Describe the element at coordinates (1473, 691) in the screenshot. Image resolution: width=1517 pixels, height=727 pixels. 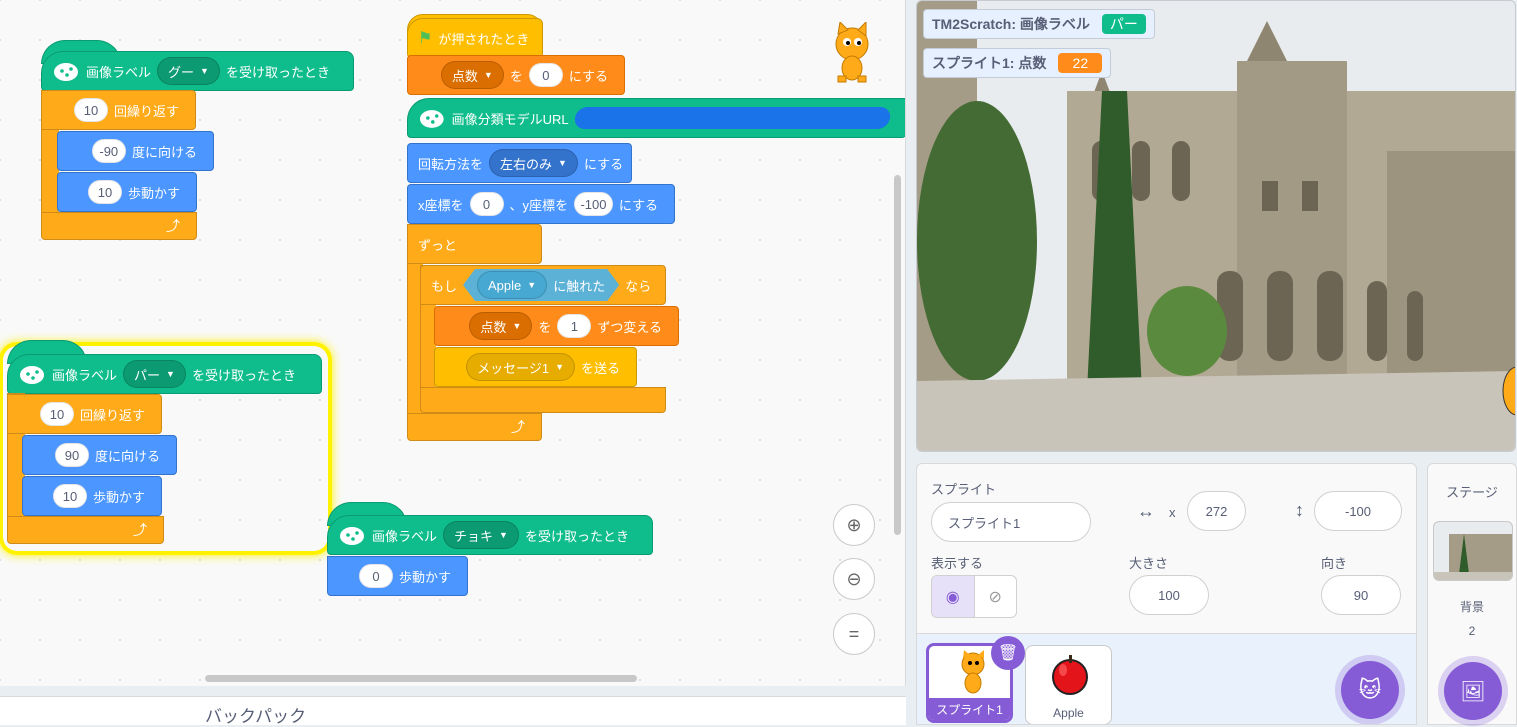
I see `add-backdrop-button: 🖼` at that location.